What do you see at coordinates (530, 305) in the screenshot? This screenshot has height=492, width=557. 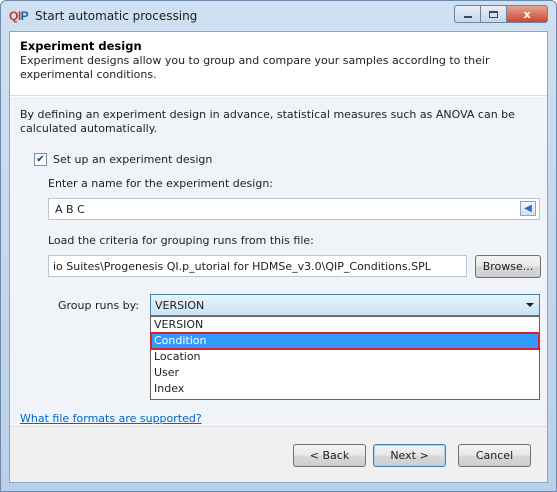 I see `chevron-down-icon` at bounding box center [530, 305].